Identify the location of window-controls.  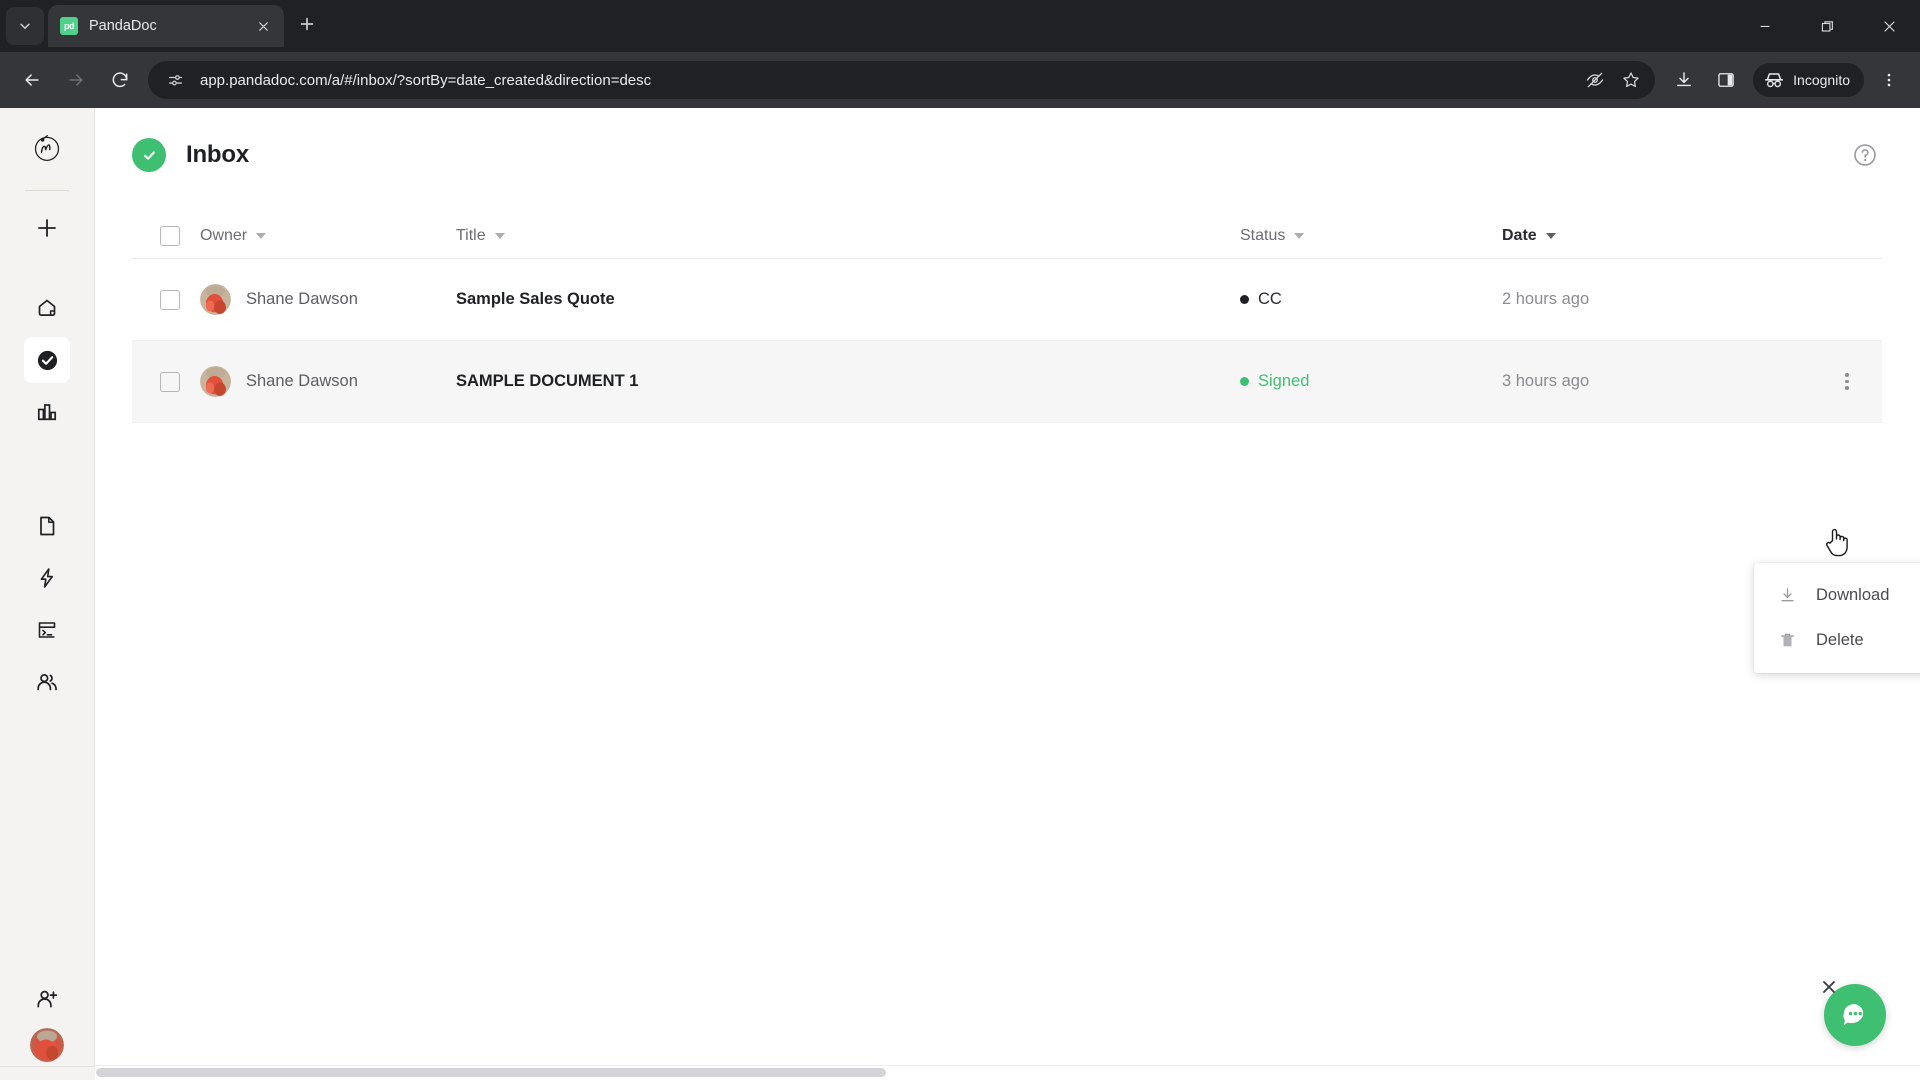
(1827, 26).